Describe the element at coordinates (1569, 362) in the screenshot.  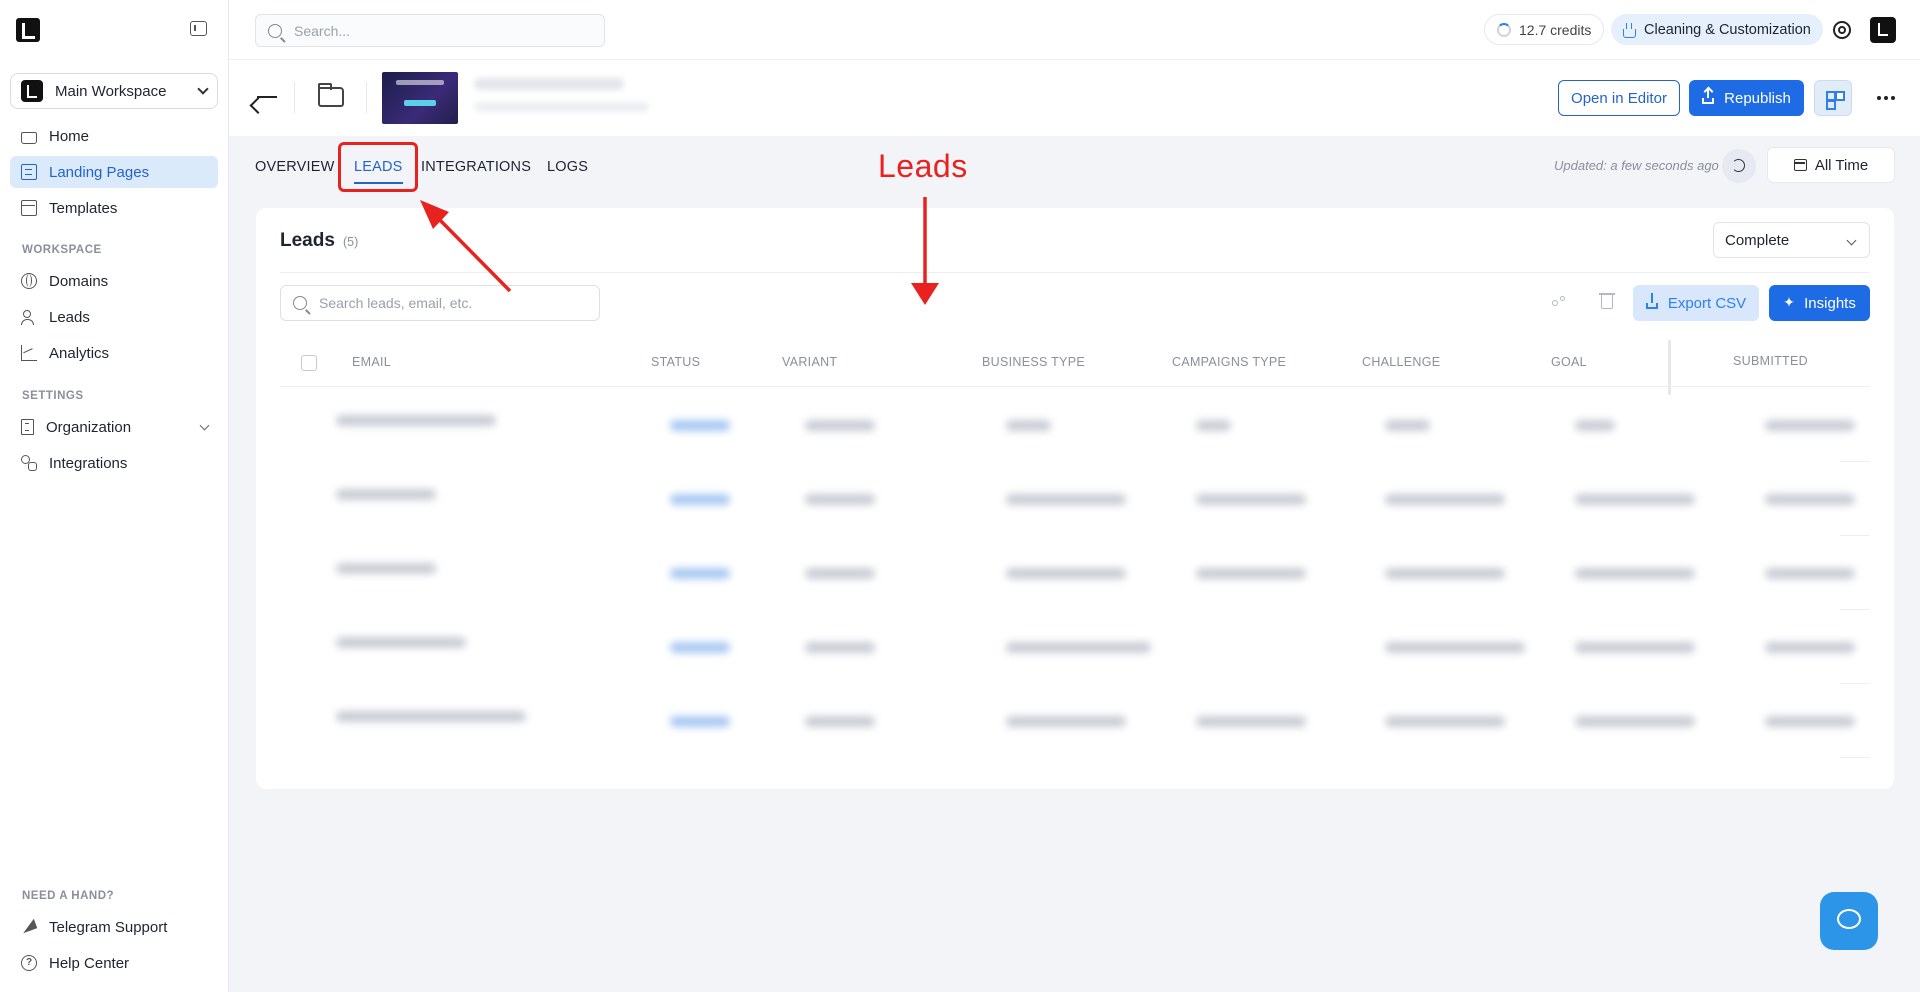
I see `column-header-goal: GOAL` at that location.